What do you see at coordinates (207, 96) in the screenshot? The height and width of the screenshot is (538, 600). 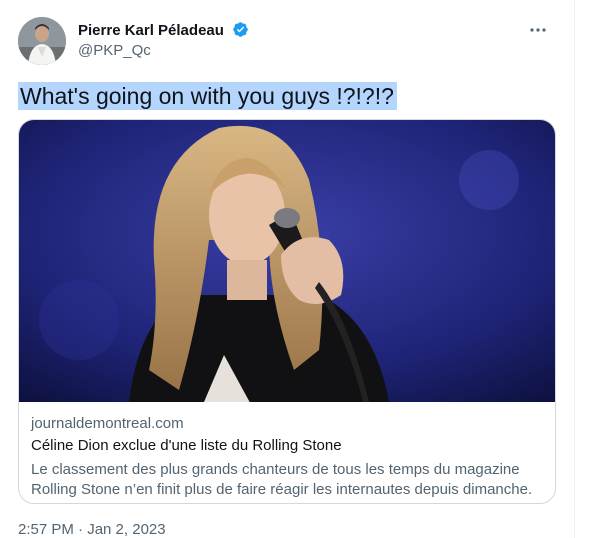 I see `tweet-text: What's going on with you guys !?!?!?` at bounding box center [207, 96].